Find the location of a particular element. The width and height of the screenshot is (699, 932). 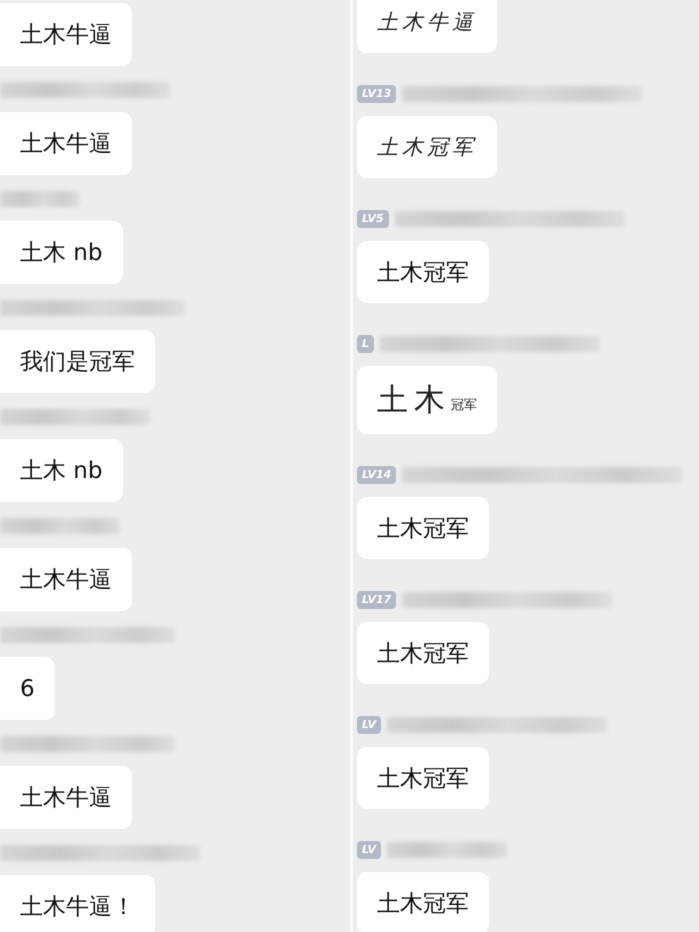

message-text: 冠军 is located at coordinates (464, 405).